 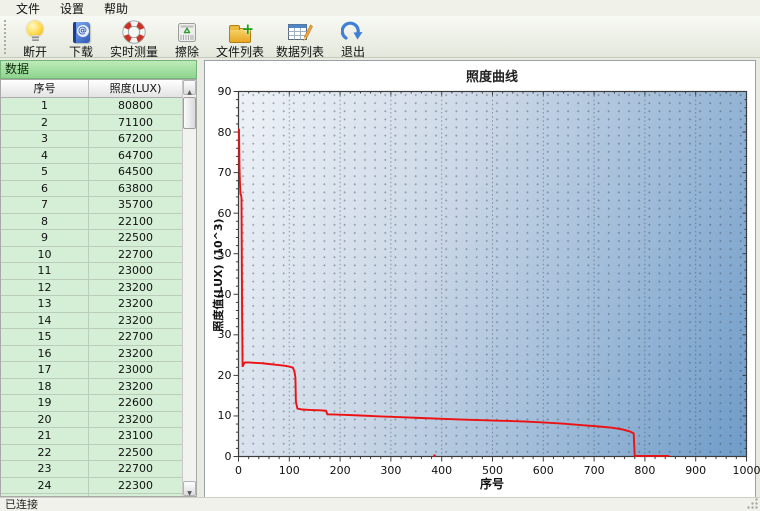 What do you see at coordinates (92, 370) in the screenshot?
I see `table-row: 17 23000` at bounding box center [92, 370].